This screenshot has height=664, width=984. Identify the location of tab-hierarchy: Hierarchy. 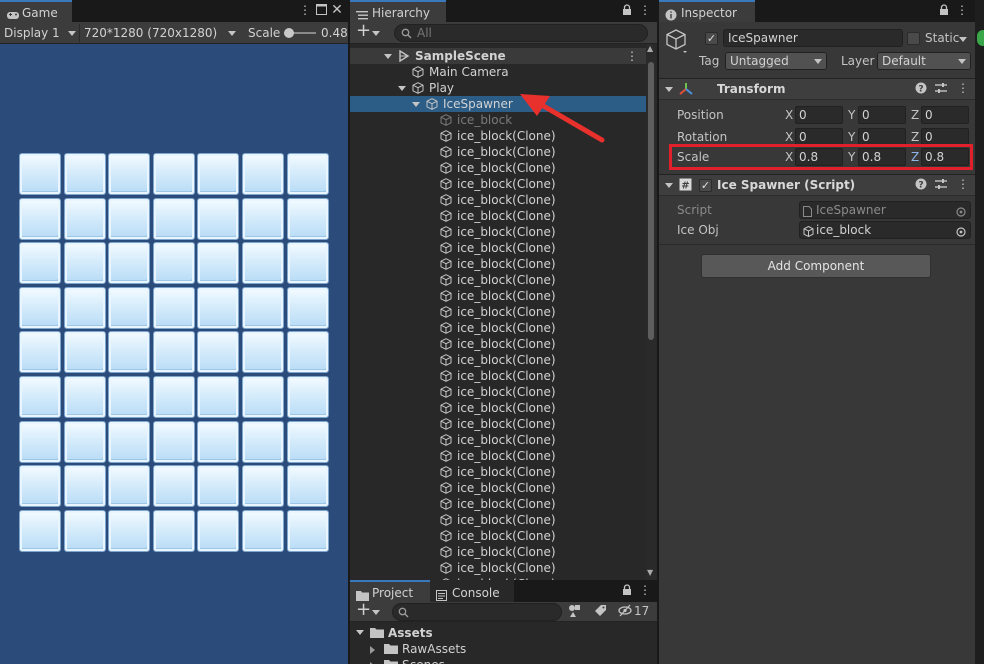
(398, 11).